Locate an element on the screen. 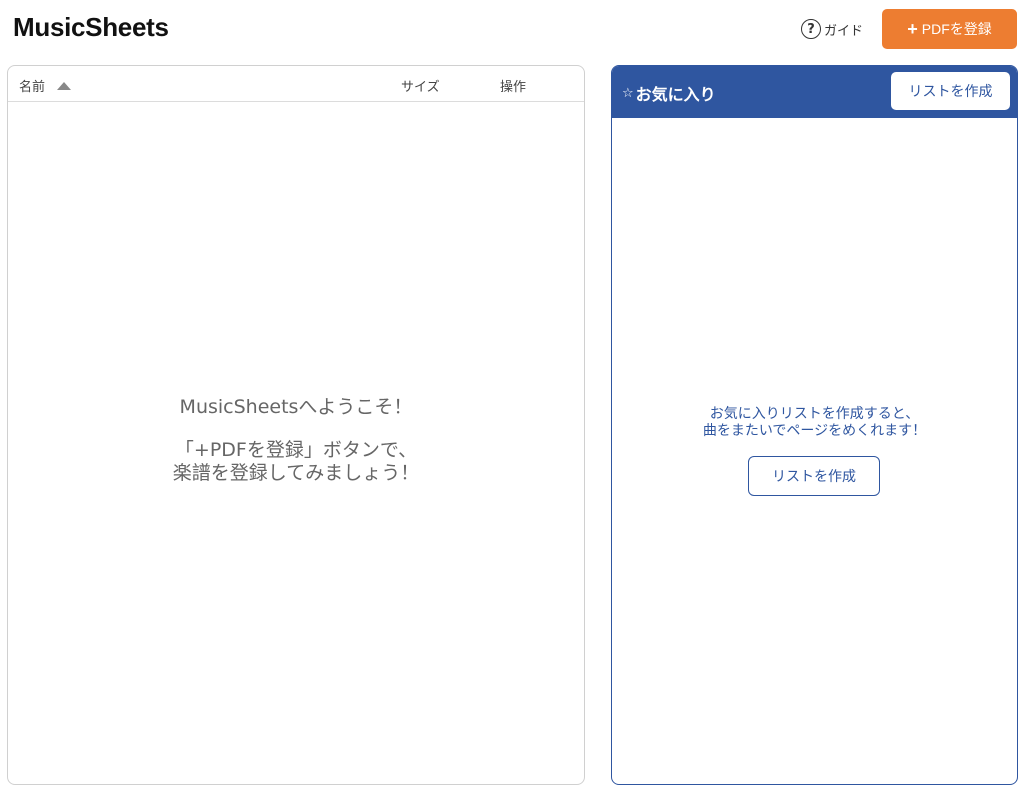  favorites-title-label: お気に入り is located at coordinates (675, 94).